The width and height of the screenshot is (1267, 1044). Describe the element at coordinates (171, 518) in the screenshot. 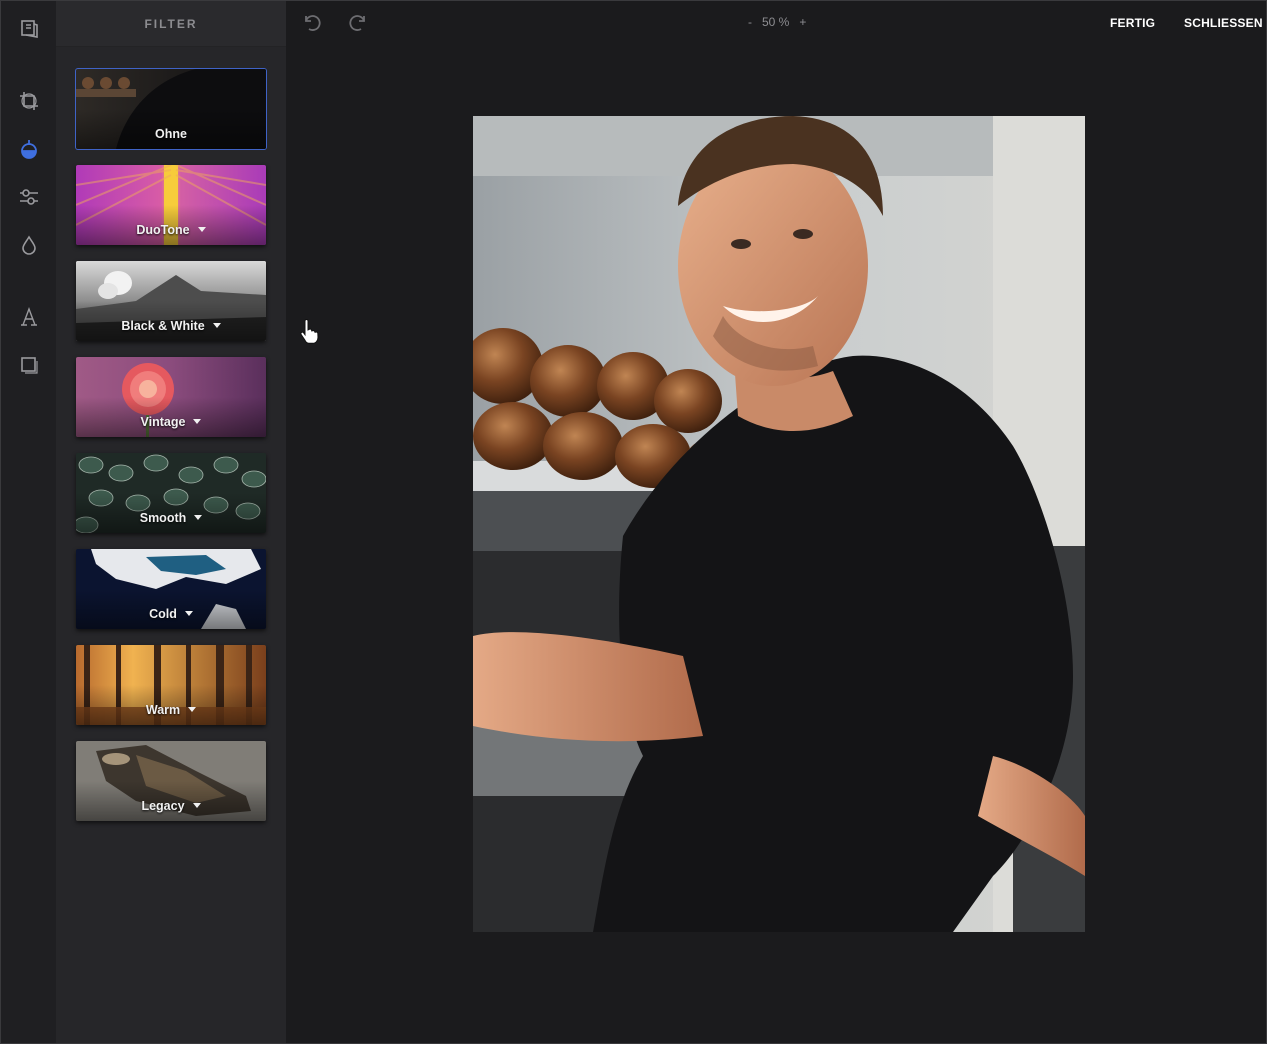

I see `filter-label: Smooth` at that location.